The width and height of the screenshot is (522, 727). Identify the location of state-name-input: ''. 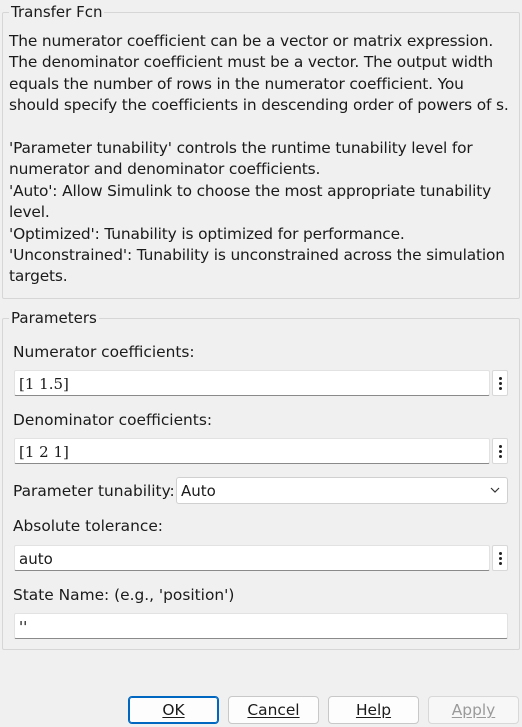
(261, 626).